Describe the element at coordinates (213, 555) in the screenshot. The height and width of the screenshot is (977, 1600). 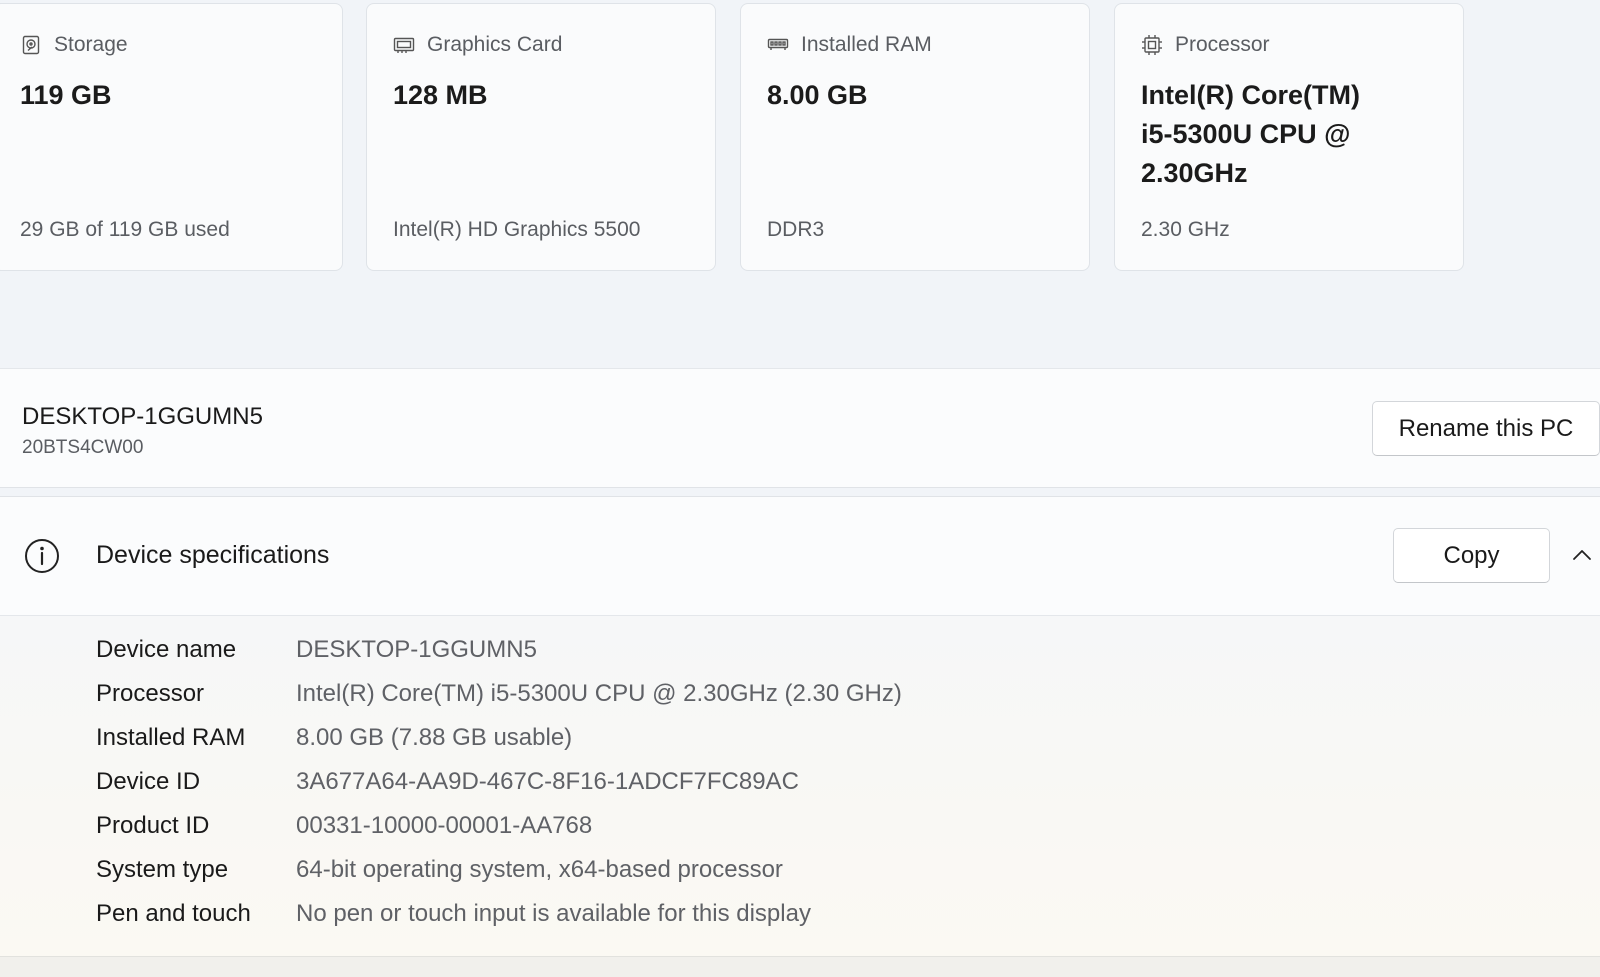
I see `device-specifications-title: Device specifications` at that location.